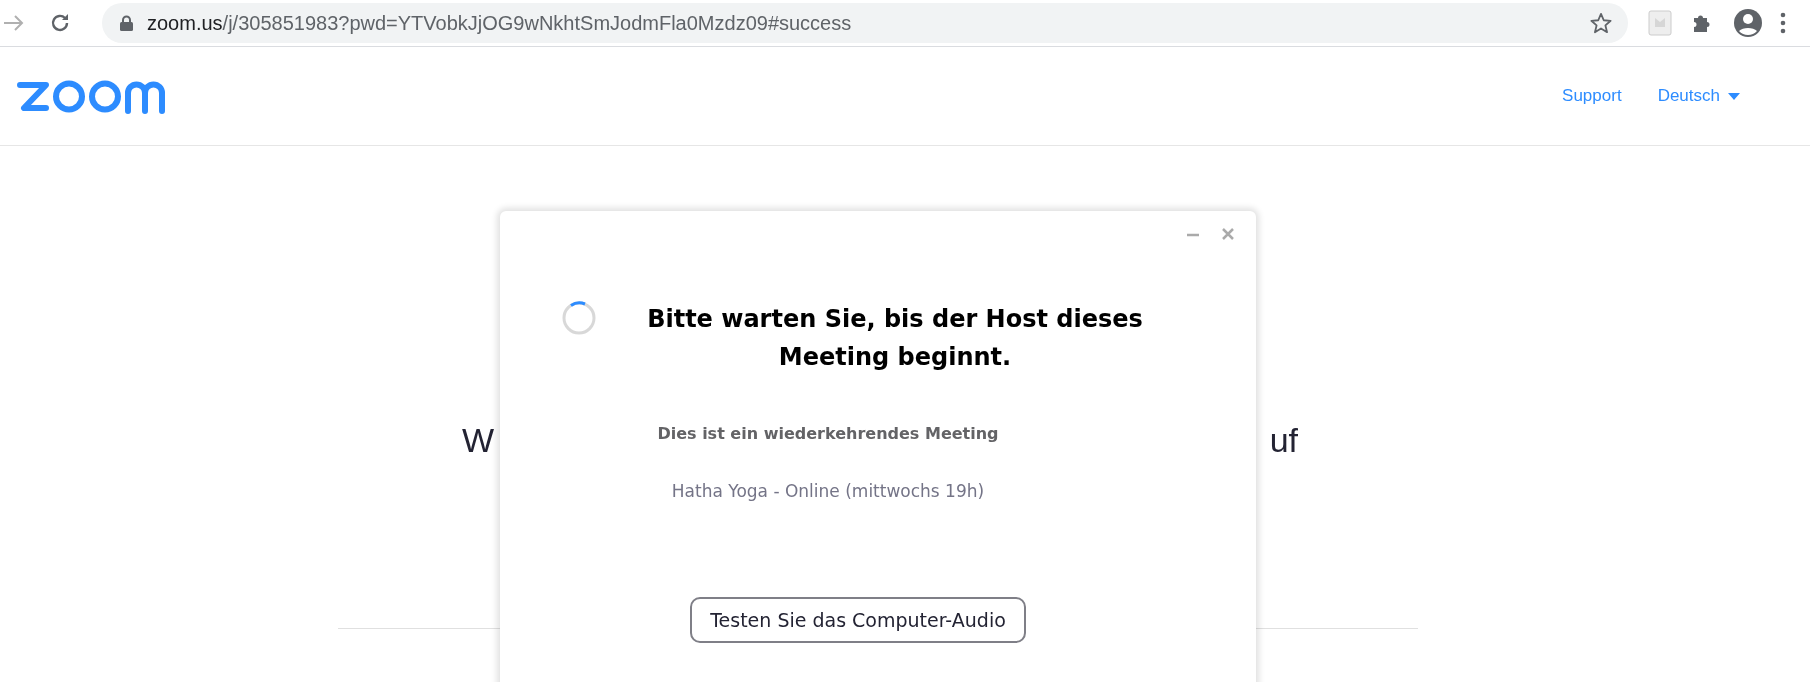 The height and width of the screenshot is (685, 1810). What do you see at coordinates (1601, 23) in the screenshot?
I see `star-icon` at bounding box center [1601, 23].